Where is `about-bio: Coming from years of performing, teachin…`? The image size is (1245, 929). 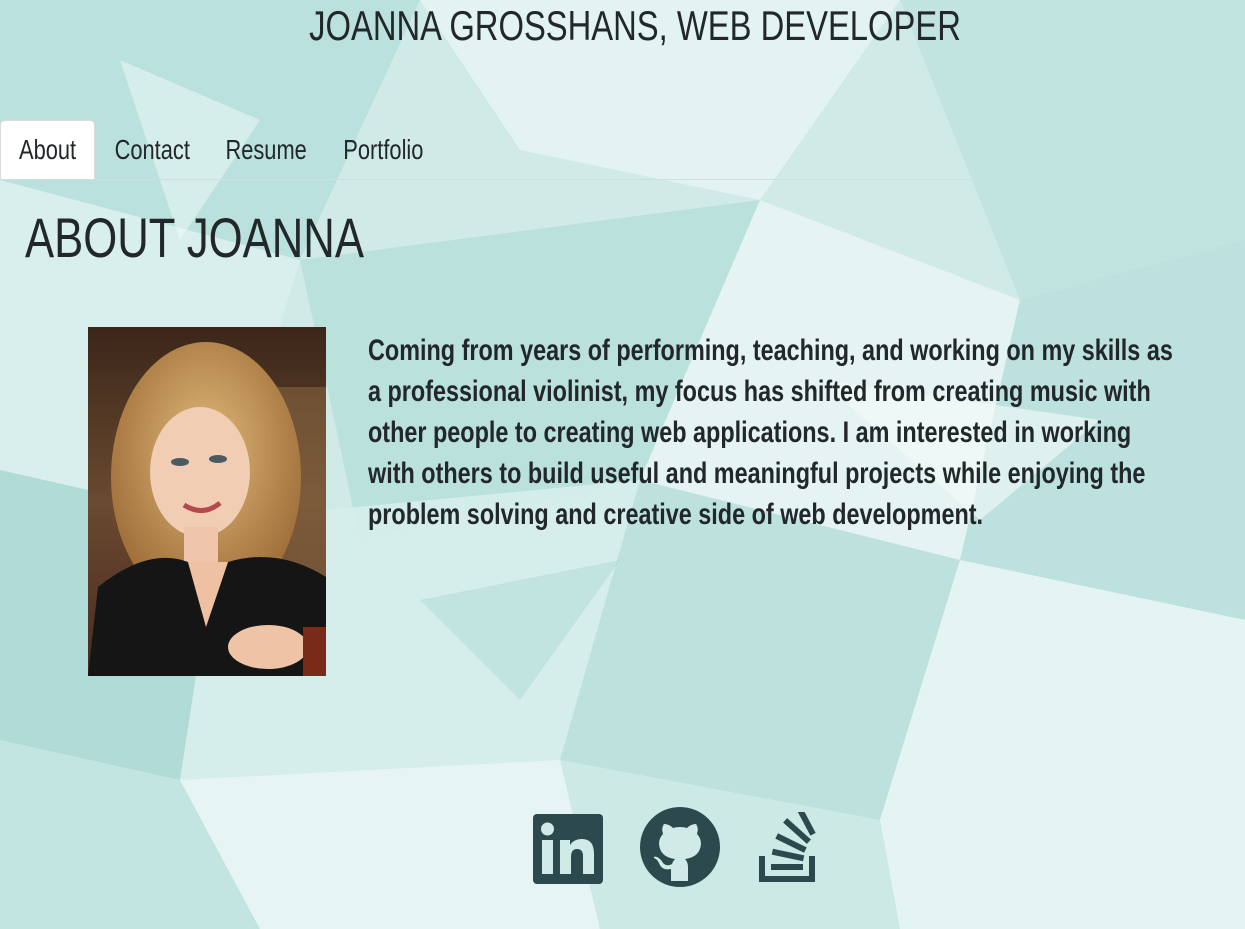 about-bio: Coming from years of performing, teachin… is located at coordinates (770, 432).